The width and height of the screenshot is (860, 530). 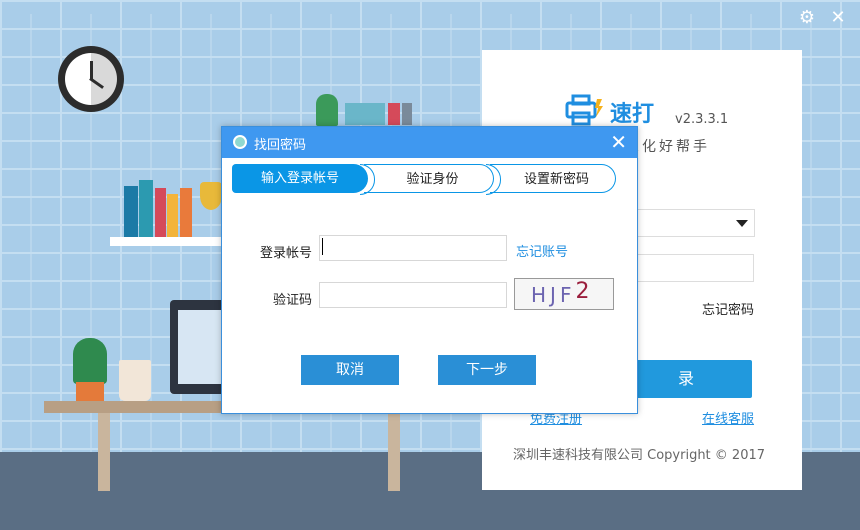 What do you see at coordinates (742, 223) in the screenshot?
I see `chevron-down-icon` at bounding box center [742, 223].